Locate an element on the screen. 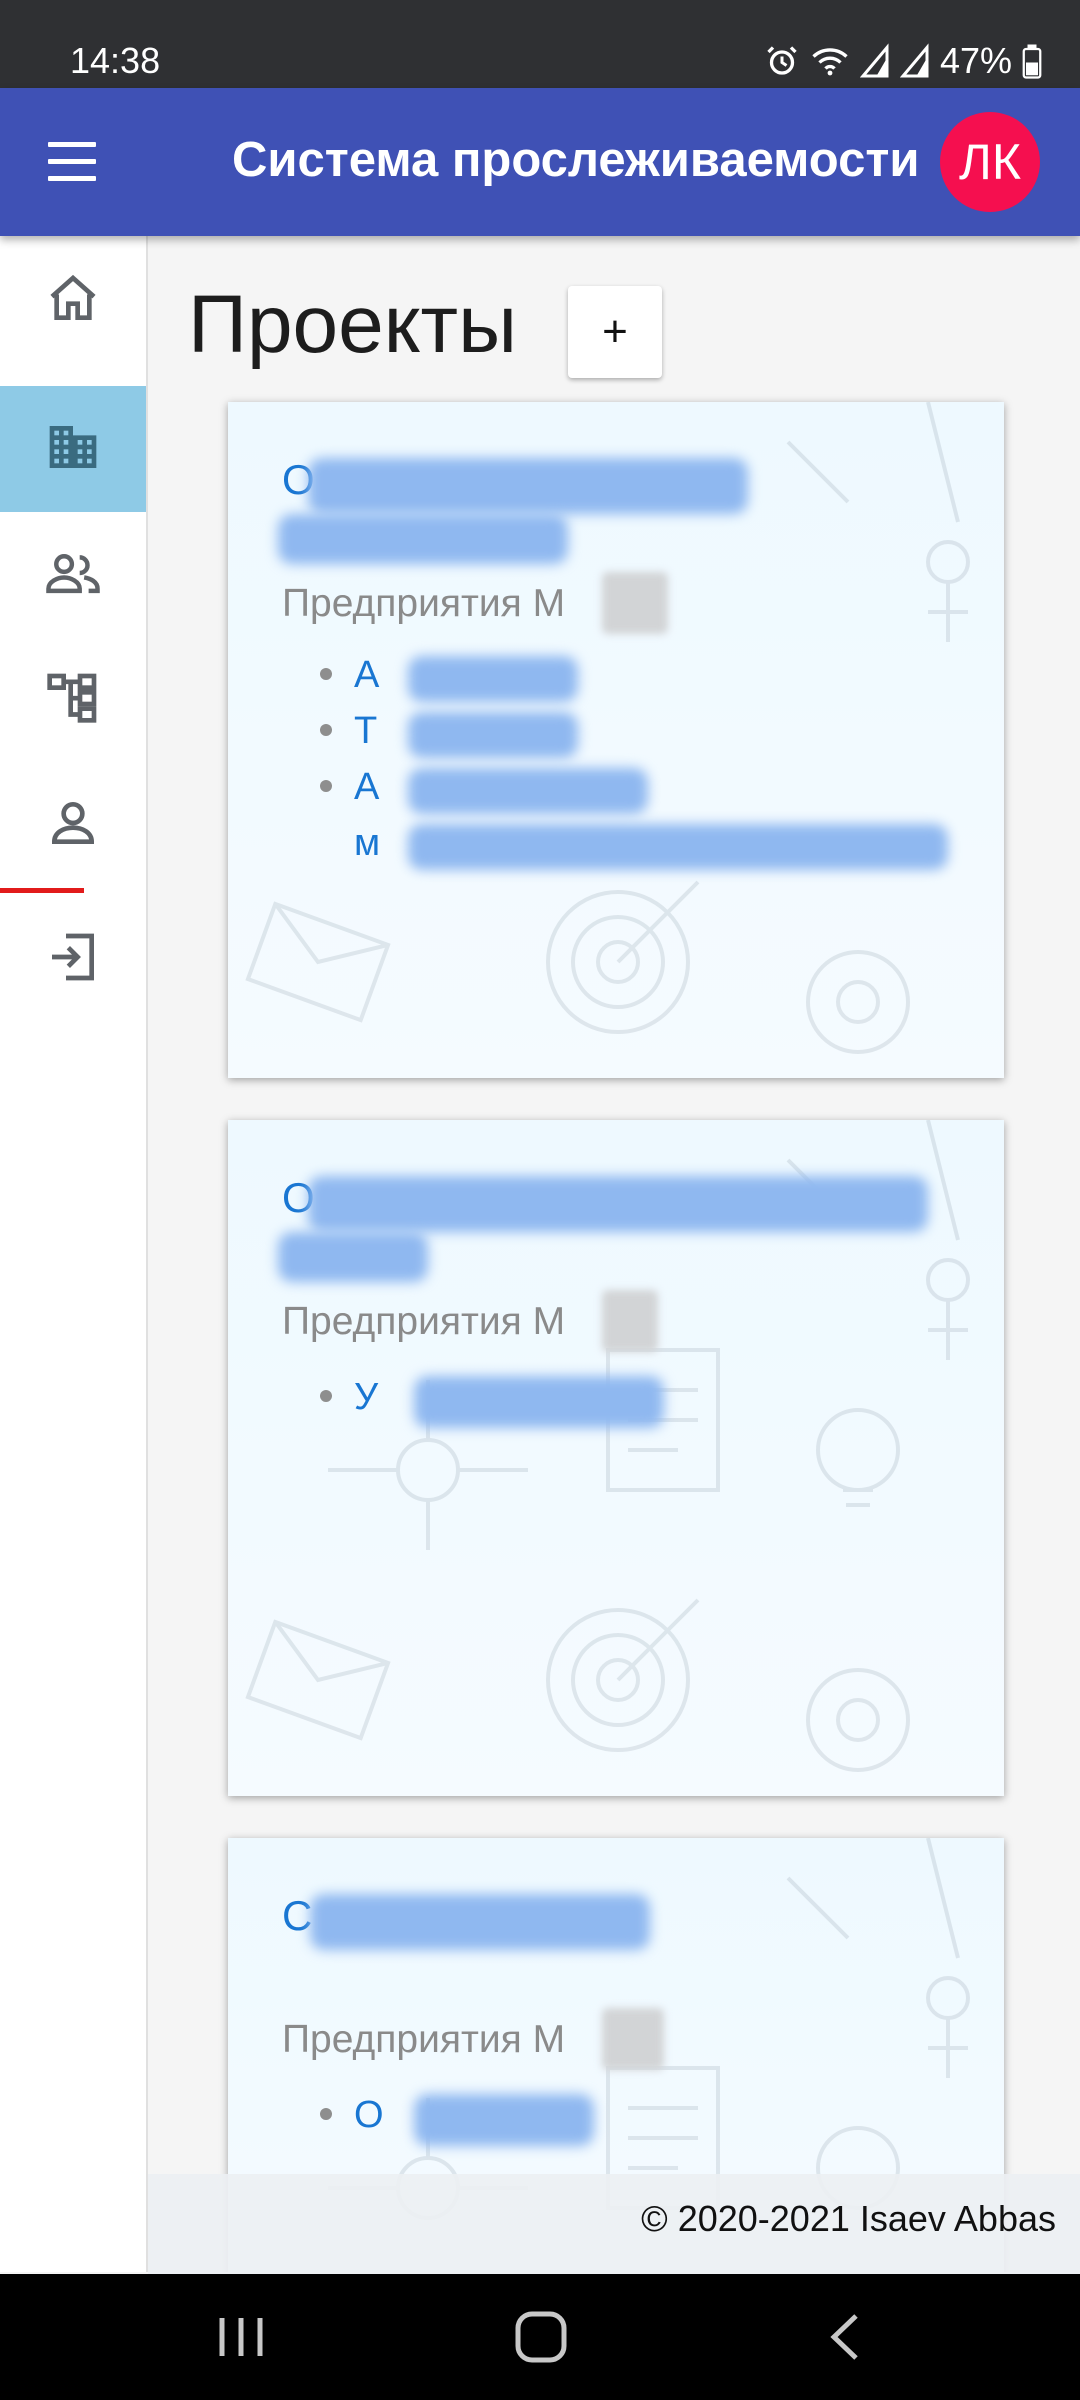  status-icons: 47% is located at coordinates (903, 61).